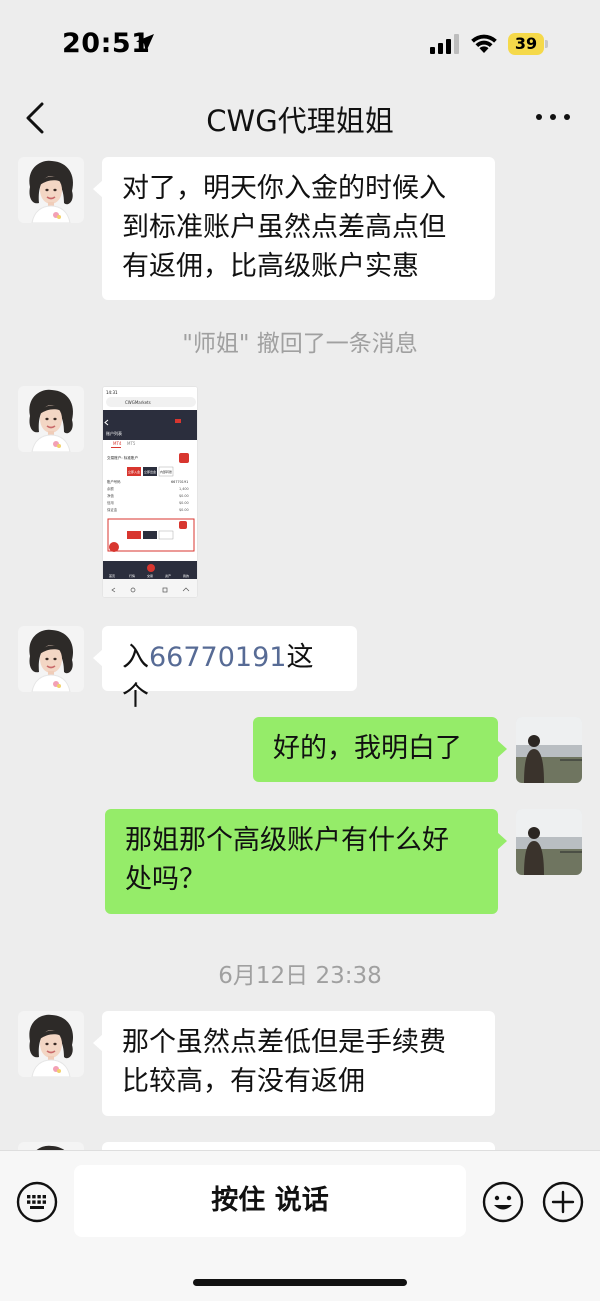 This screenshot has height=1301, width=600. I want to click on message-bubble: 对了，明天你入金的时候入 到标准账户虽然点差高点但 有返佣，比高级账户实惠, so click(294, 228).